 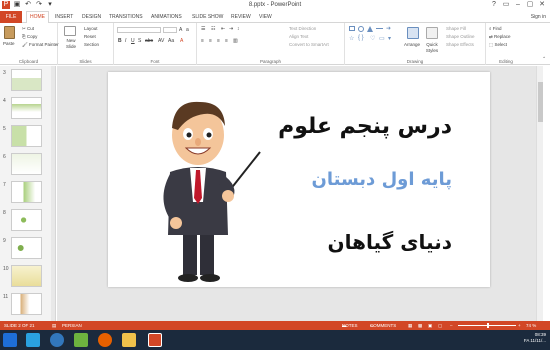 I want to click on bullets-icon: ☰, so click(x=203, y=29).